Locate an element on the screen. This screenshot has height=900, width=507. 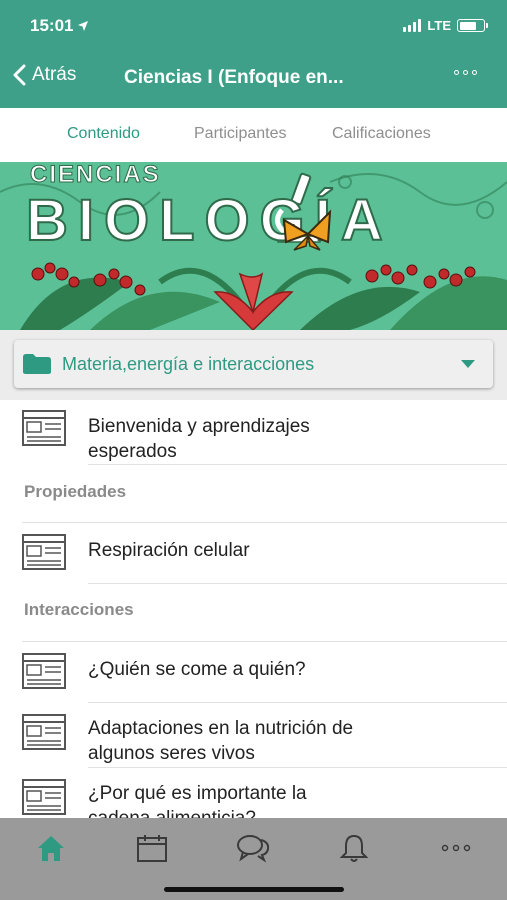
tab-calendar is located at coordinates (152, 848).